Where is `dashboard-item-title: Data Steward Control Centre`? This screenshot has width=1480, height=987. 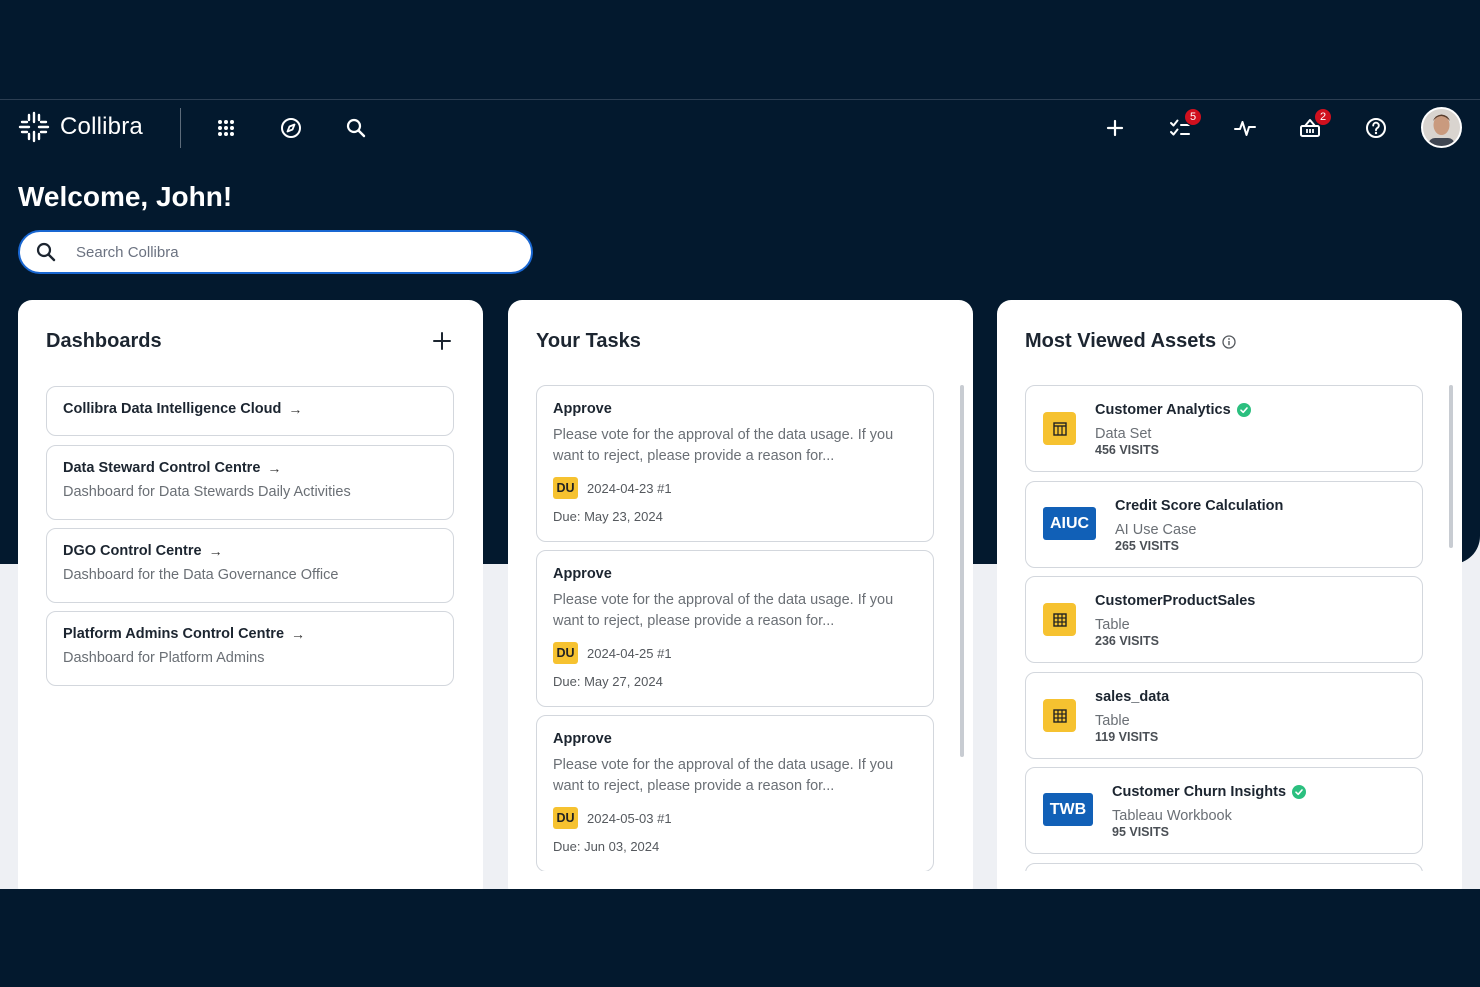
dashboard-item-title: Data Steward Control Centre is located at coordinates (162, 468).